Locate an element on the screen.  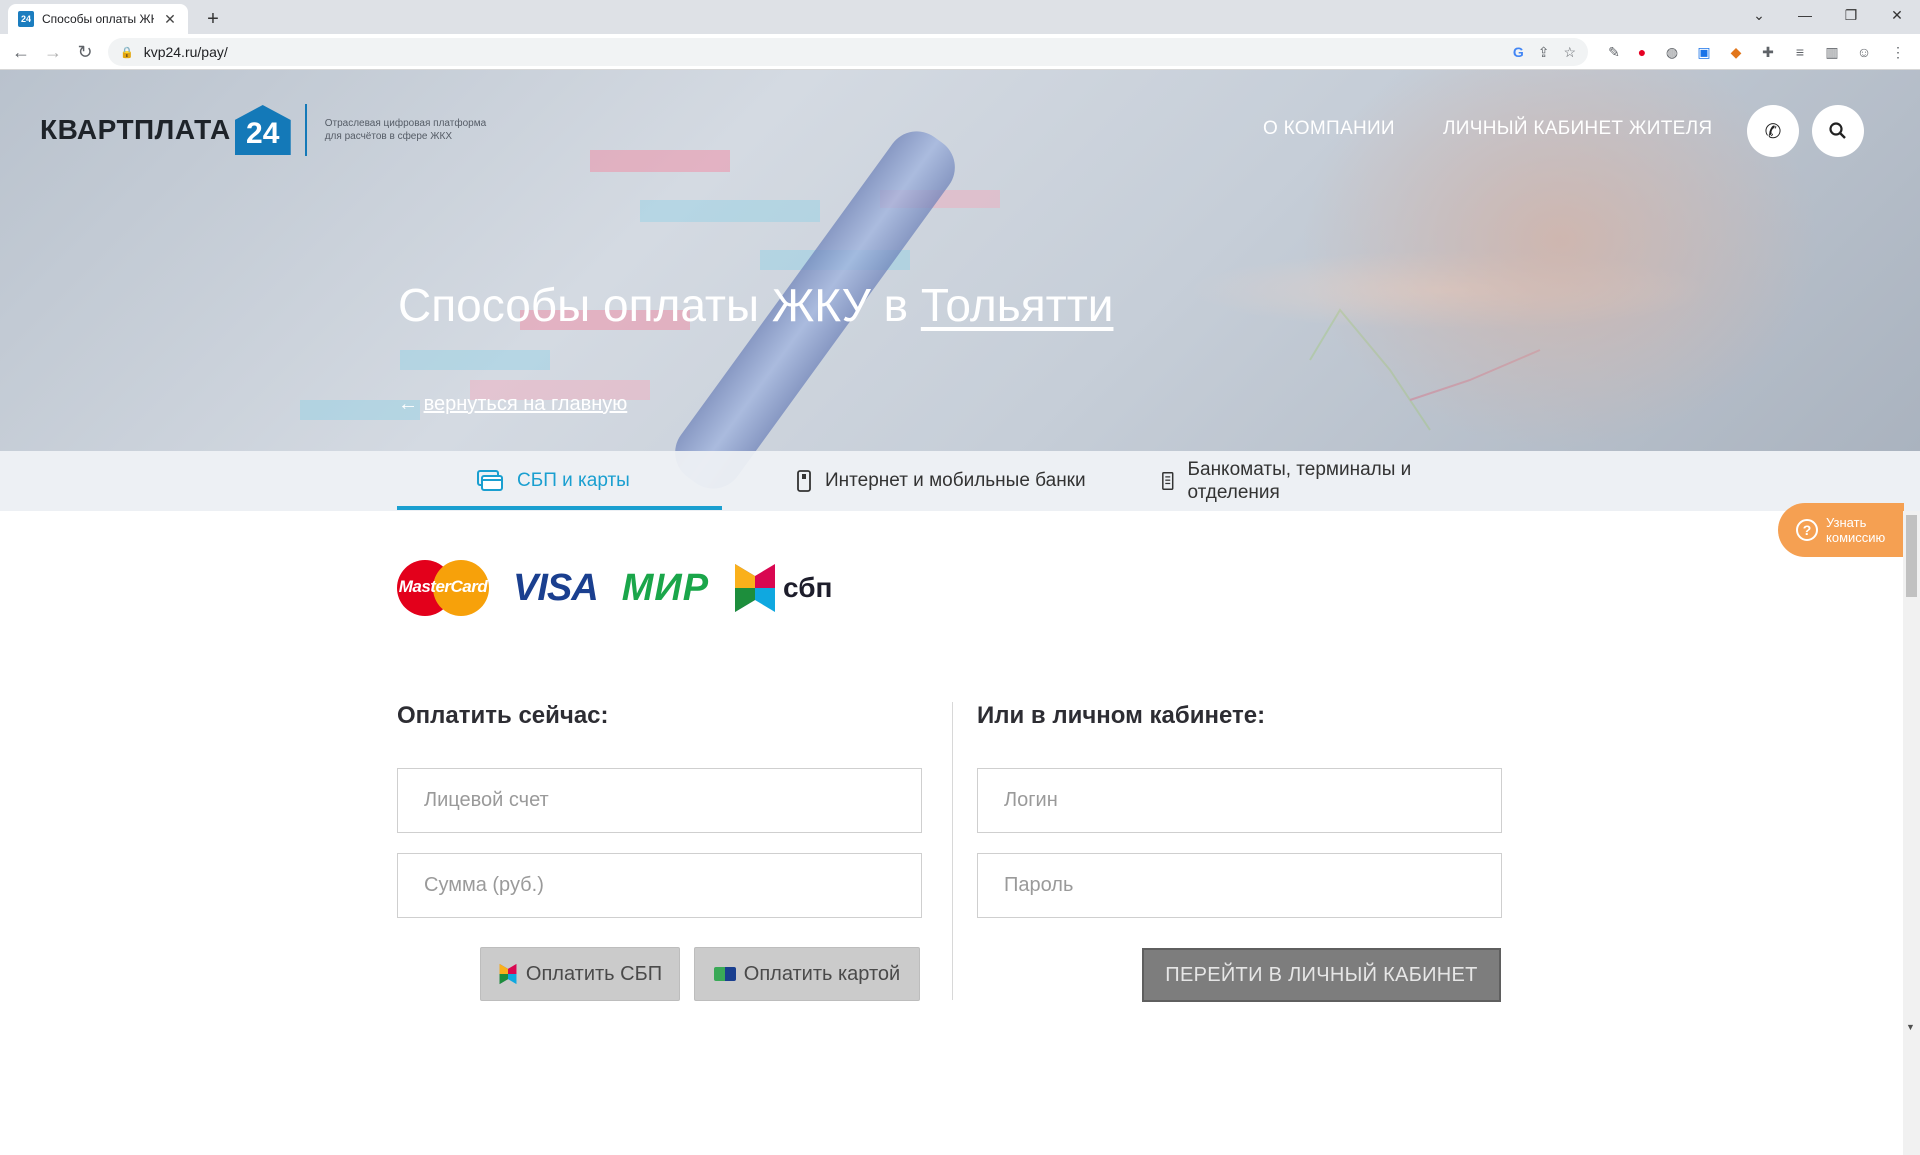
back-arrow-icon: ← is located at coordinates (408, 404).